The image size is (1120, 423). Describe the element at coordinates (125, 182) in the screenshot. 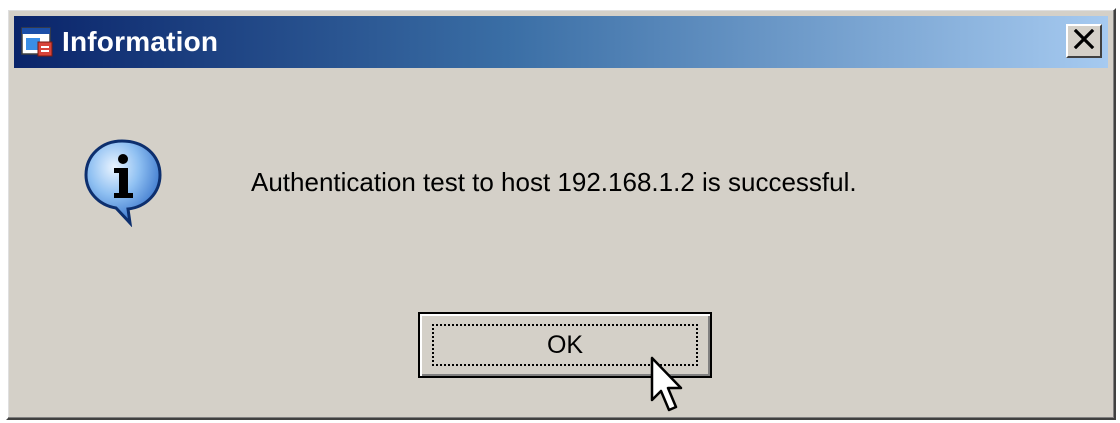

I see `info-icon` at that location.